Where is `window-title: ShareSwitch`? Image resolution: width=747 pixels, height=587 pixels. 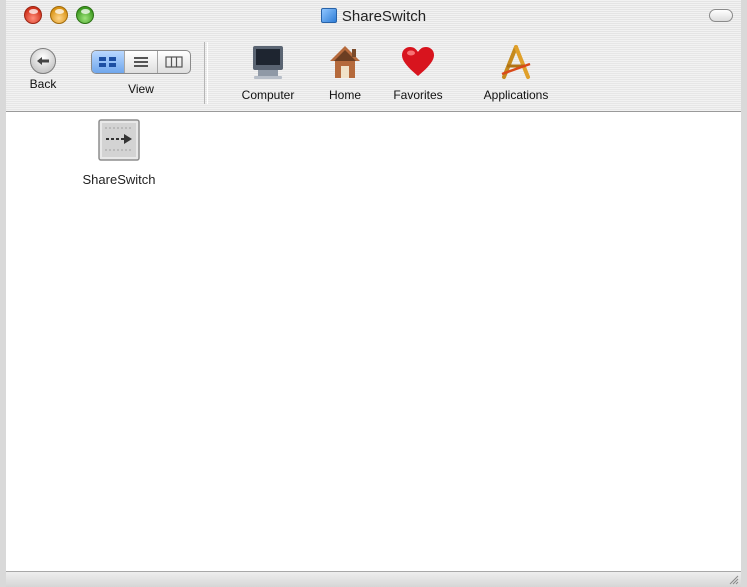 window-title: ShareSwitch is located at coordinates (384, 16).